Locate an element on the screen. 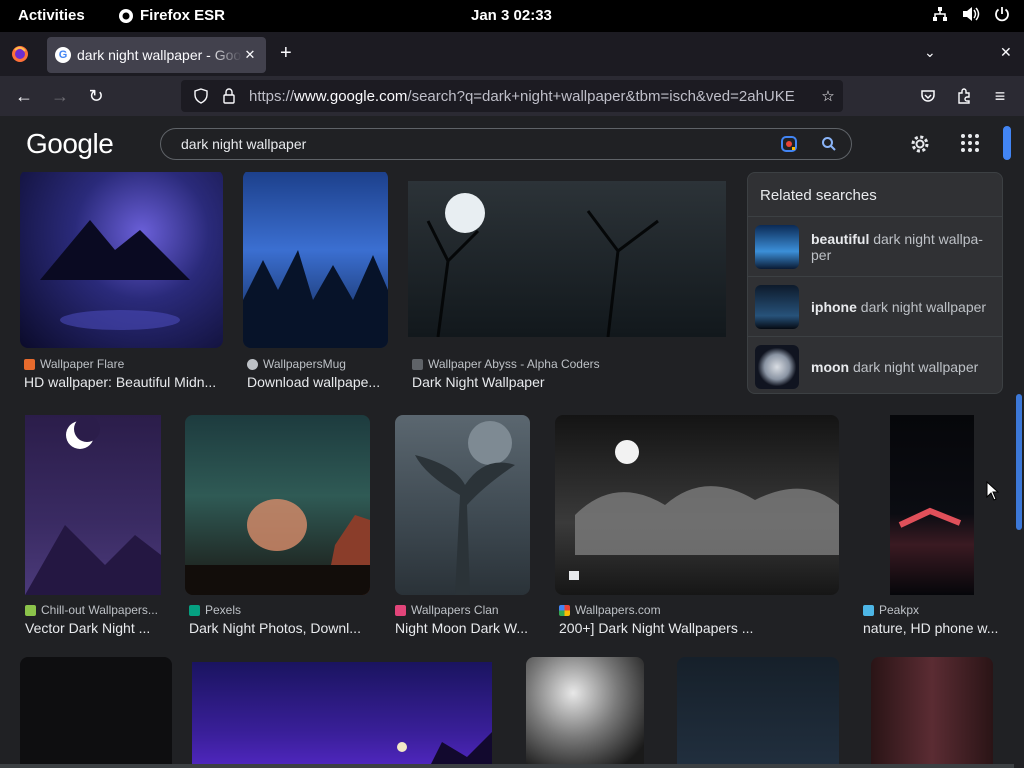  search-input: dark night wallpaper is located at coordinates (506, 144).